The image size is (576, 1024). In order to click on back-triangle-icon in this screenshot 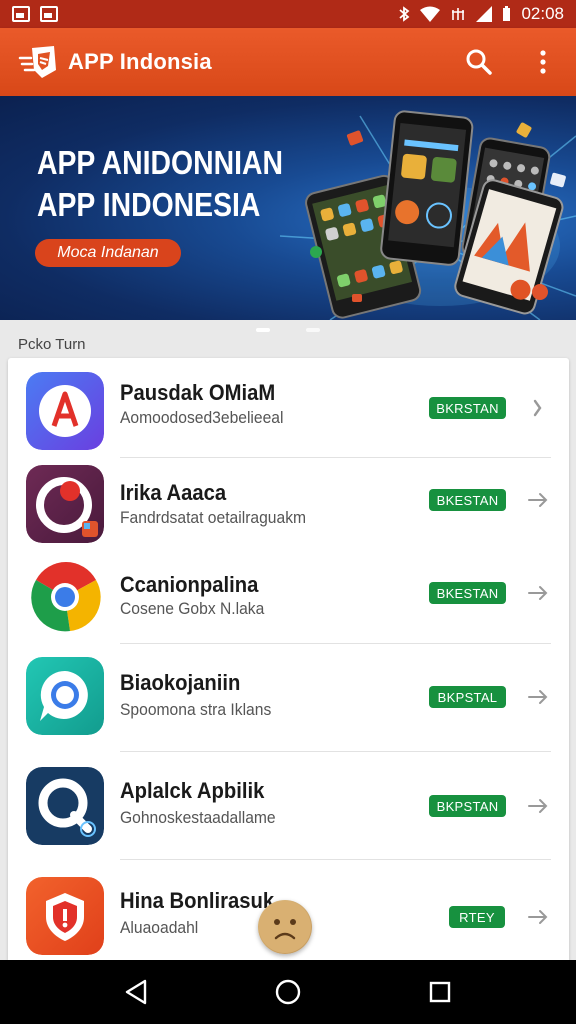, I will do `click(136, 992)`.